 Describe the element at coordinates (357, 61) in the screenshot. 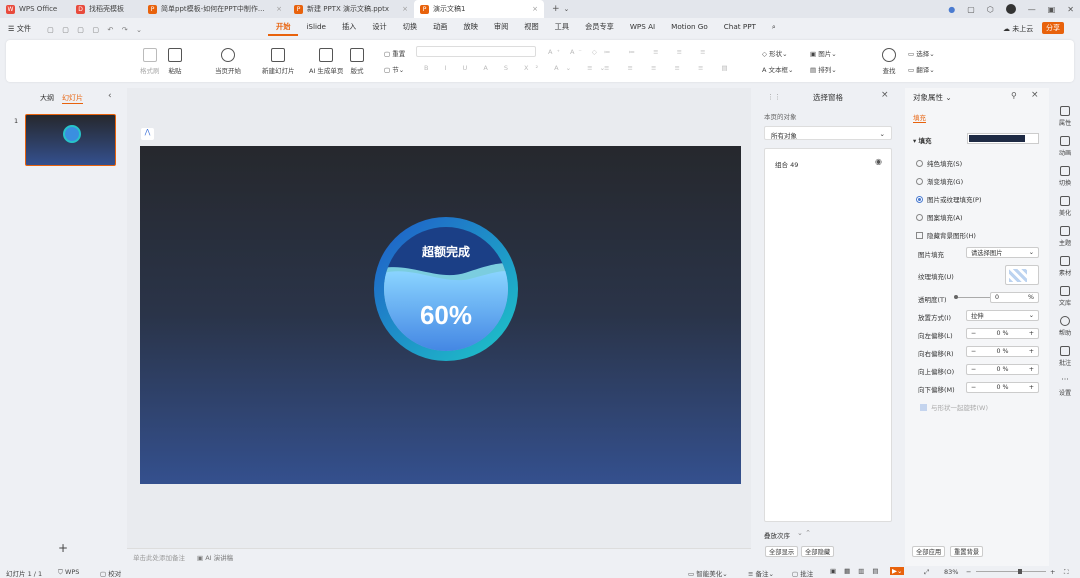

I see `layout-button: 版式` at that location.